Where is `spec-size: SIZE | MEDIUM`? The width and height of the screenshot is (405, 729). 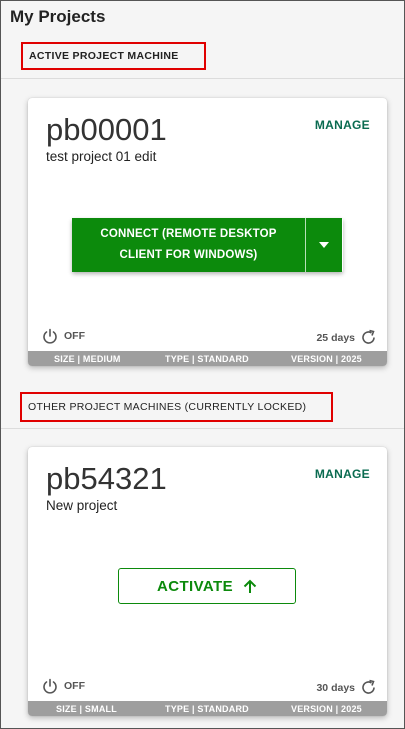
spec-size: SIZE | MEDIUM is located at coordinates (87, 358).